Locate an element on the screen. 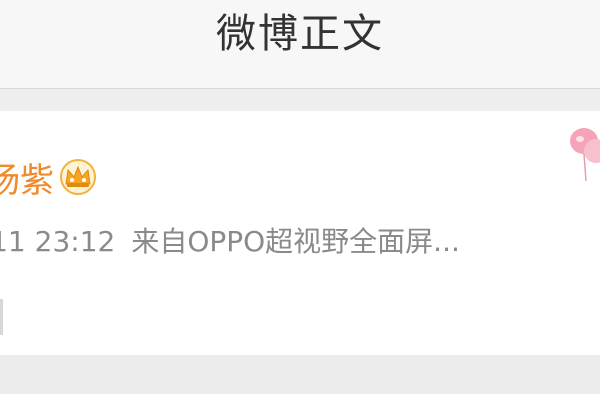 The width and height of the screenshot is (600, 394). username-link: 杨紫 is located at coordinates (27, 181).